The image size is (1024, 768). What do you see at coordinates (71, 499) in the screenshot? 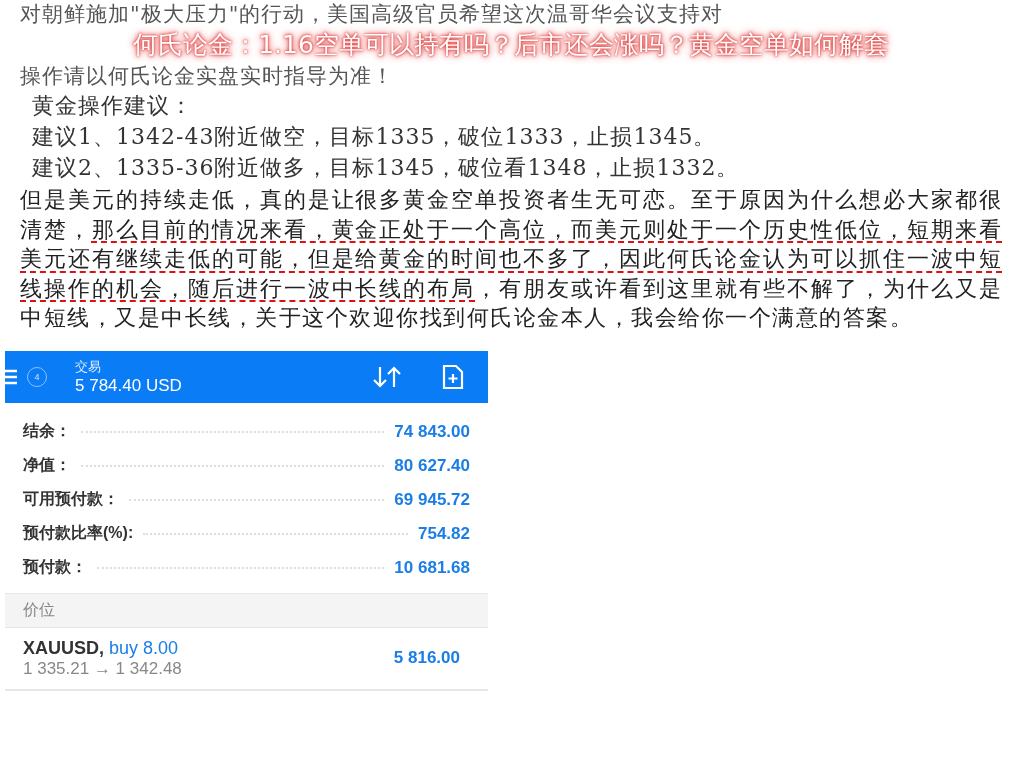
I see `summary-label: 可用预付款：` at bounding box center [71, 499].